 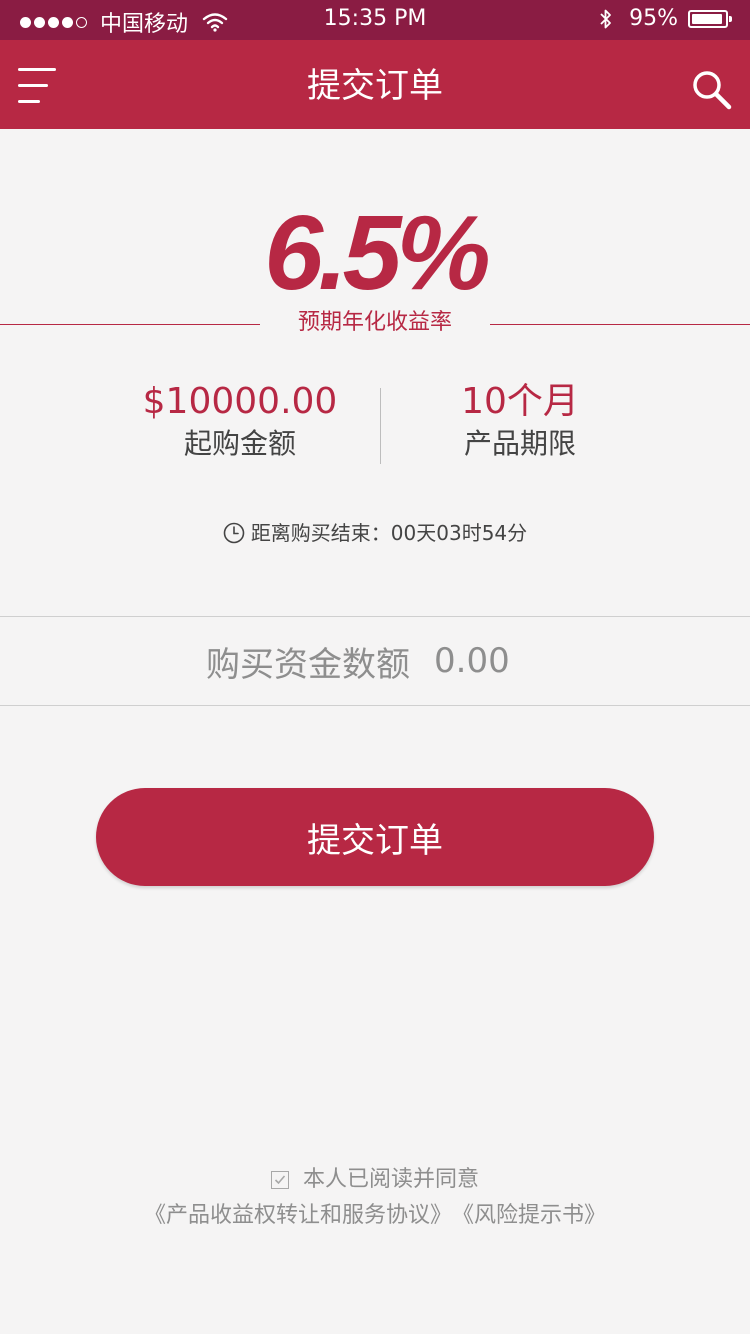 I want to click on page-title: 提交订单, so click(x=375, y=86).